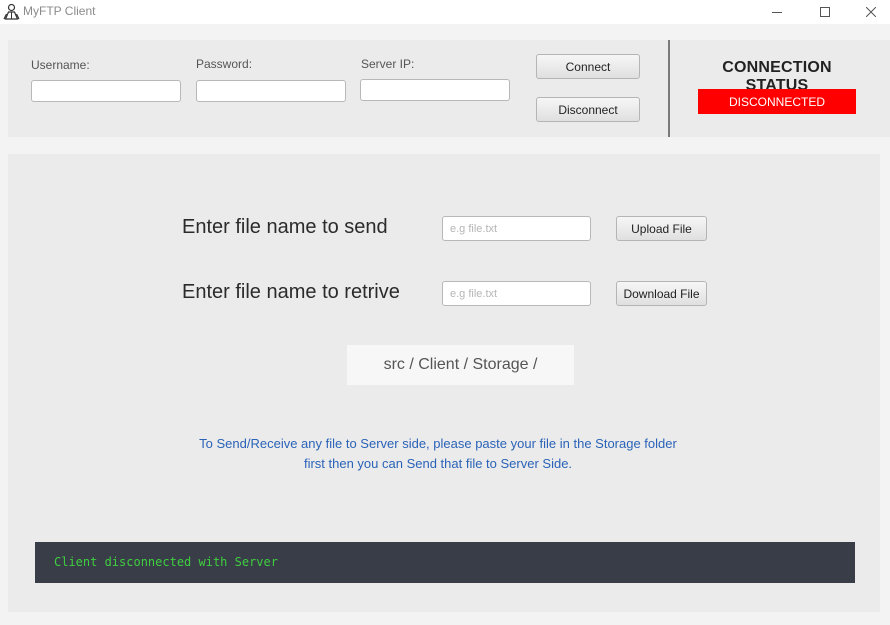 Image resolution: width=890 pixels, height=625 pixels. What do you see at coordinates (271, 91) in the screenshot?
I see `password-input` at bounding box center [271, 91].